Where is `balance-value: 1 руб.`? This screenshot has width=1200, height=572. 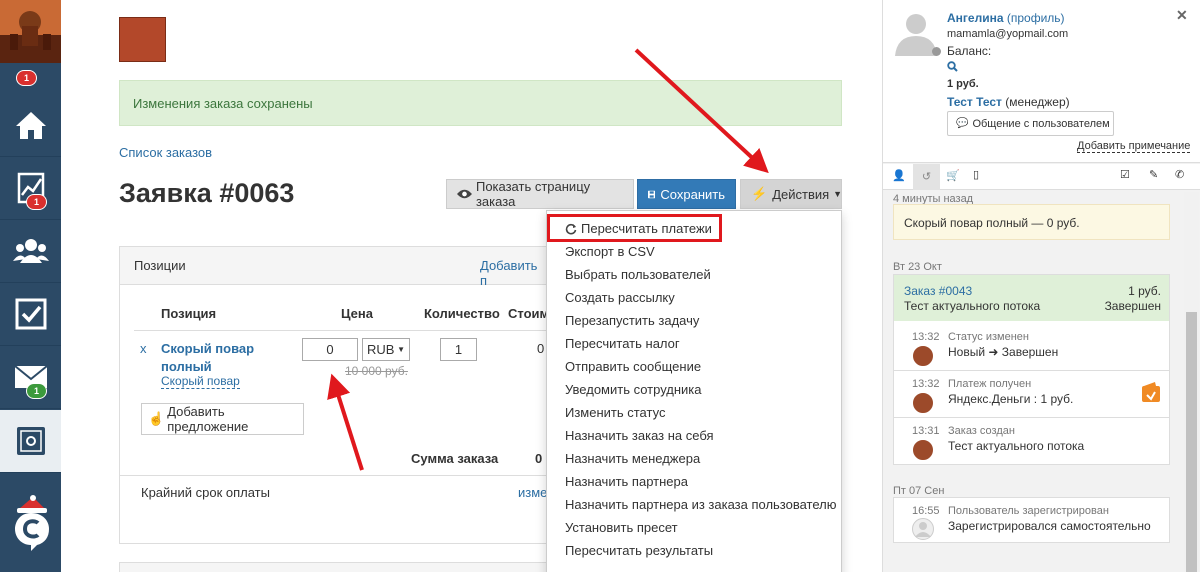
balance-value: 1 руб. is located at coordinates (963, 84).